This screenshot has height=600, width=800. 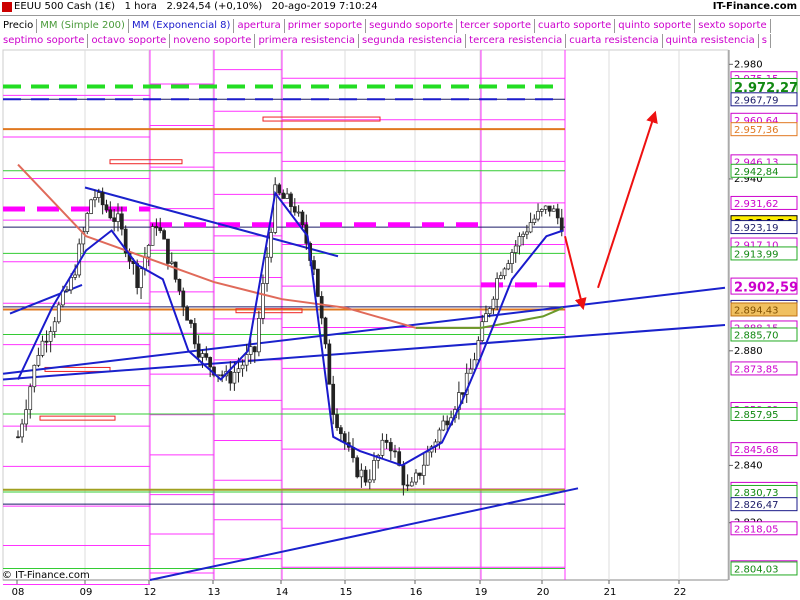 What do you see at coordinates (129, 41) in the screenshot?
I see `legend-item: octavo soporte` at bounding box center [129, 41].